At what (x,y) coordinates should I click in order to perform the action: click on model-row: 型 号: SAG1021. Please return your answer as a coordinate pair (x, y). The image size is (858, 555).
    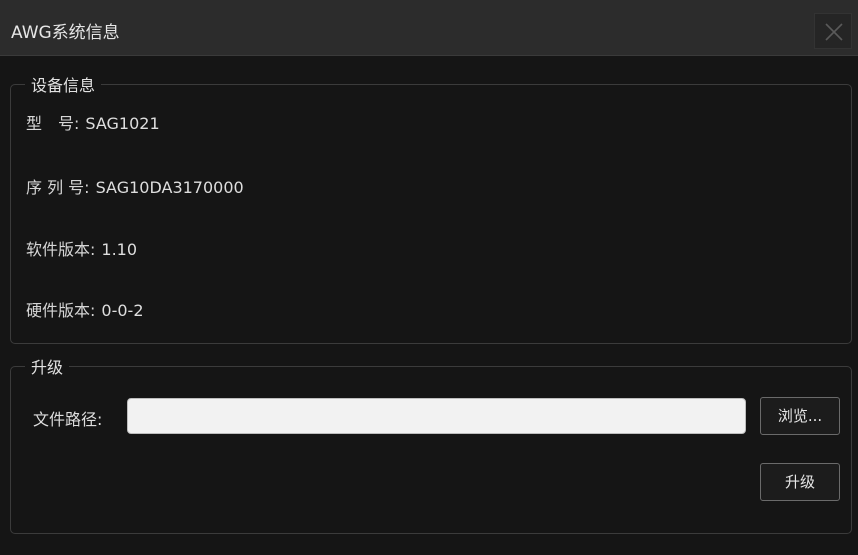
    Looking at the image, I should click on (93, 122).